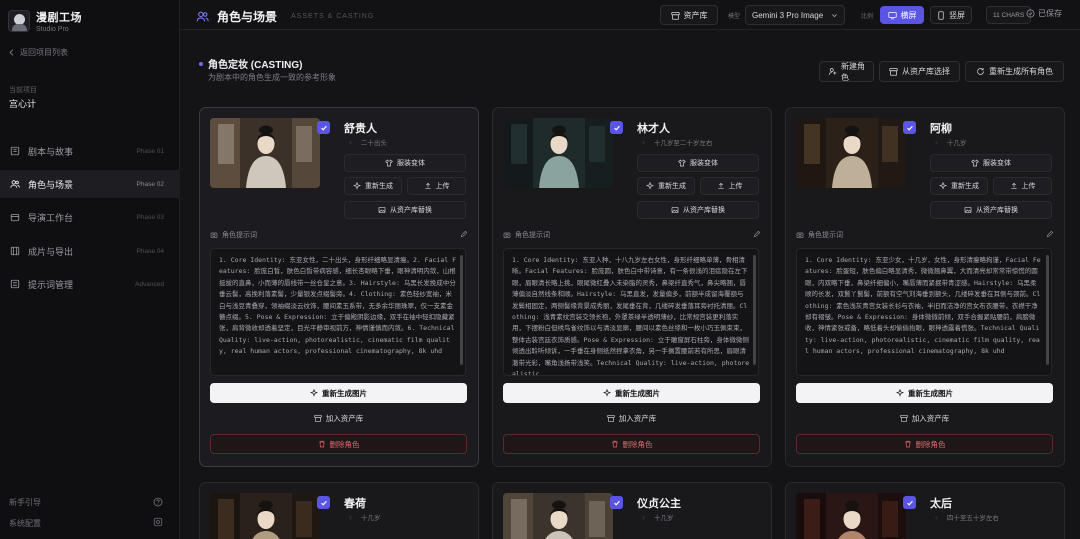  What do you see at coordinates (90, 284) in the screenshot?
I see `sidebar-item-prompts: 提示词管理 Advanced` at bounding box center [90, 284].